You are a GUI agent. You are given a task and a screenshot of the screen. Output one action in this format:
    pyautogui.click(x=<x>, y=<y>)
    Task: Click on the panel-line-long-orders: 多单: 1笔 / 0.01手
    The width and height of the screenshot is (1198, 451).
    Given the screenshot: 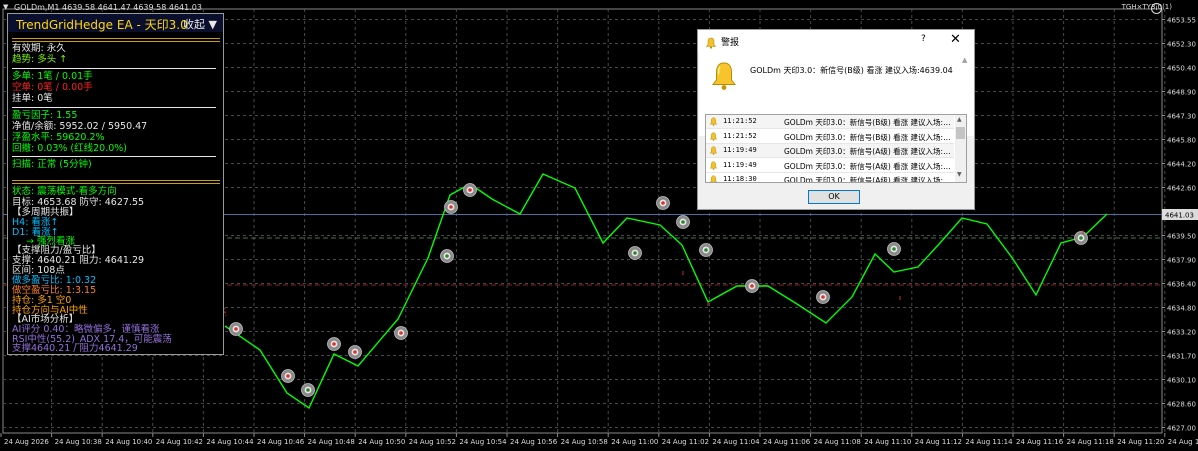 What is the action you would take?
    pyautogui.click(x=52, y=76)
    